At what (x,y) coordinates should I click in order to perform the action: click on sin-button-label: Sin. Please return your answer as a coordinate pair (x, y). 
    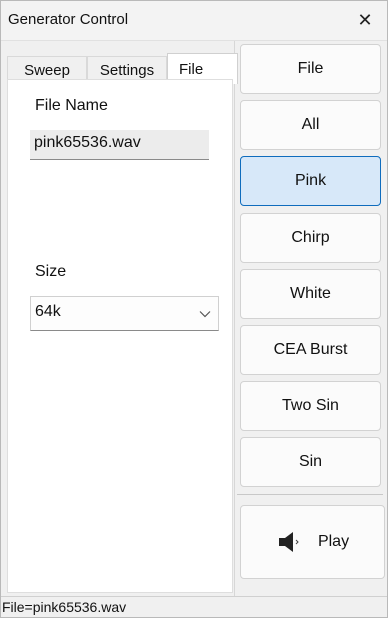
    Looking at the image, I should click on (310, 461).